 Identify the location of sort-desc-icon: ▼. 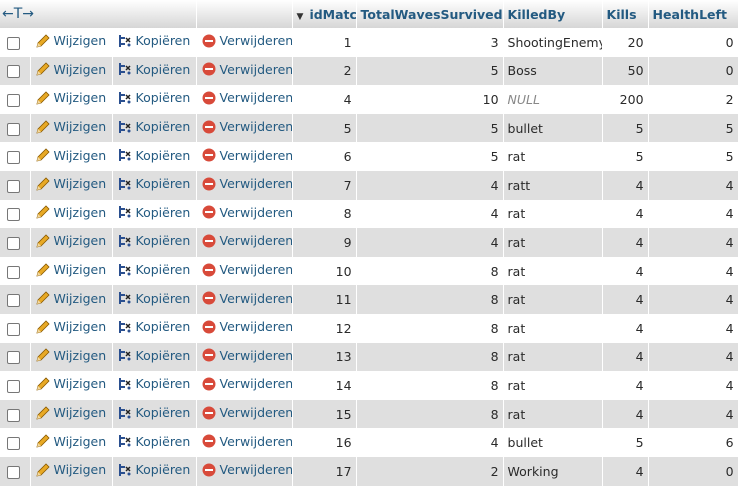
(300, 17).